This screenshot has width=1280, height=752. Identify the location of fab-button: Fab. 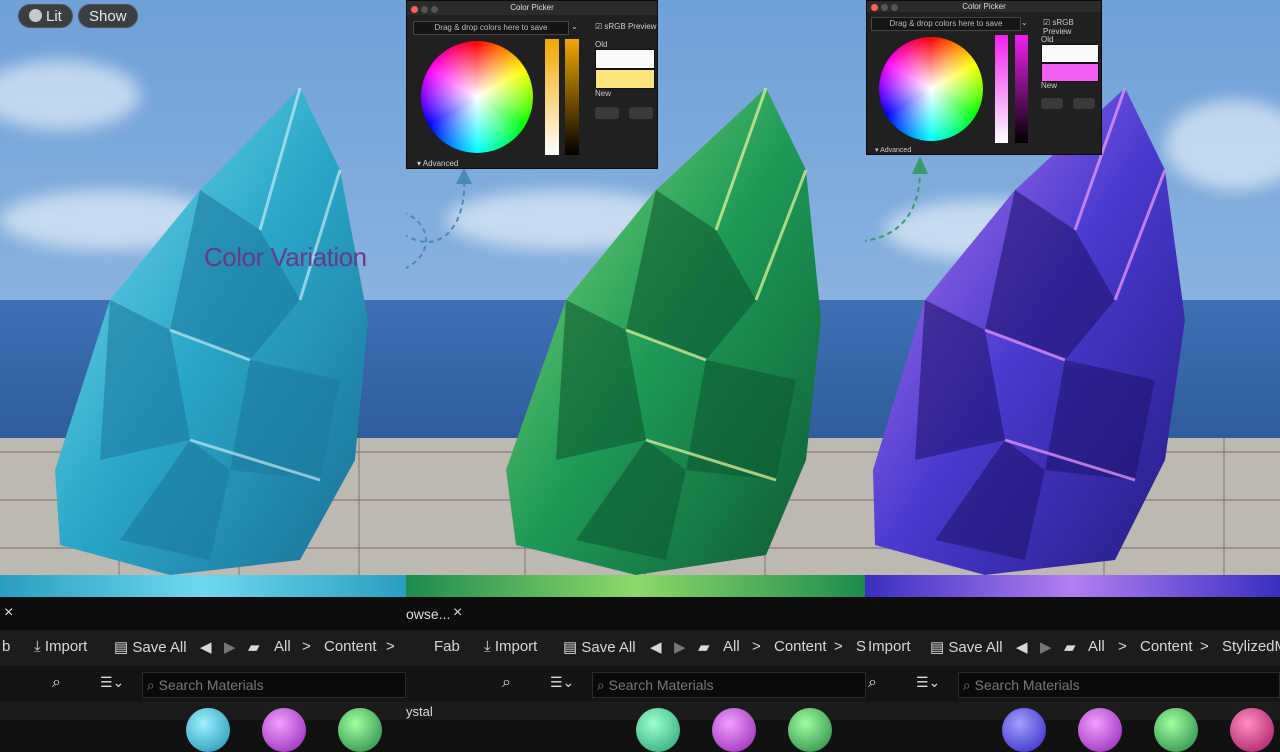
(447, 646).